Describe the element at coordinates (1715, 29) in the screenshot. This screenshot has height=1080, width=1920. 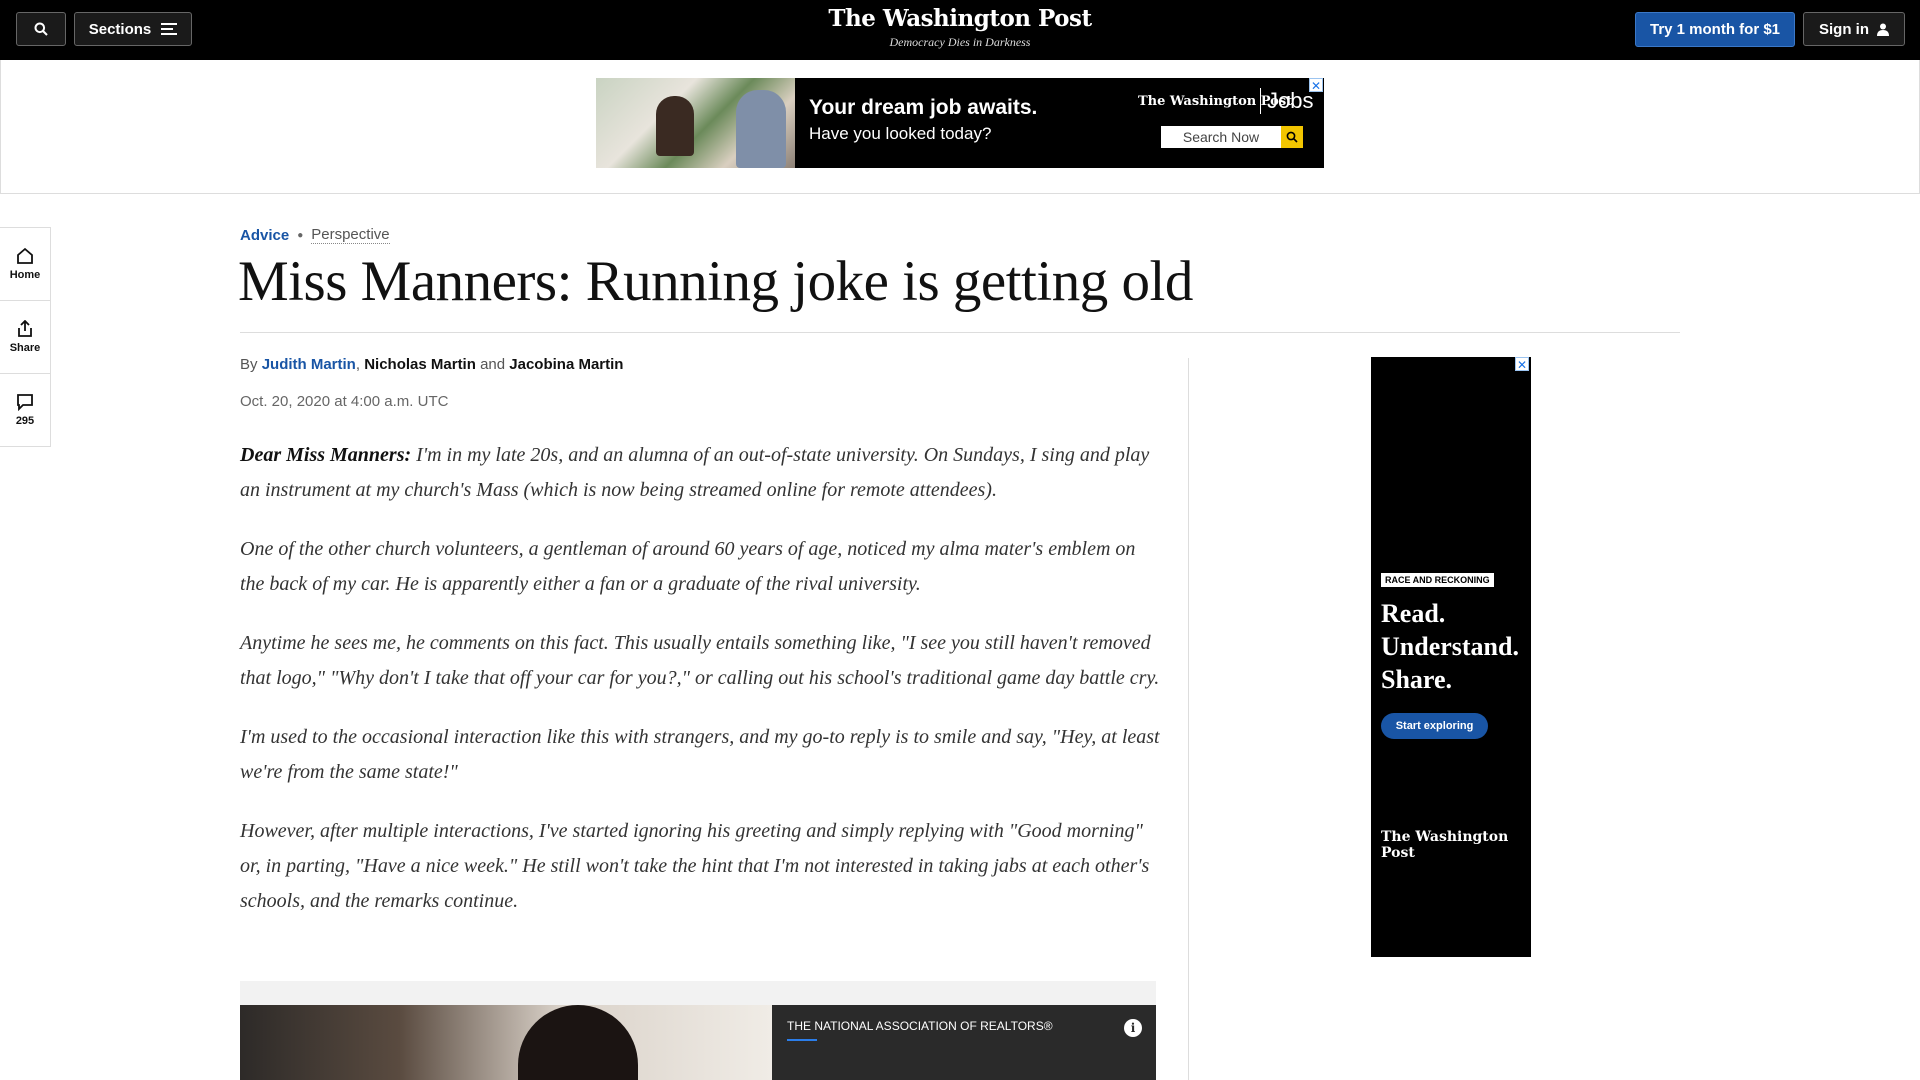
I see `subscribe-button: Try 1 month for $1` at that location.